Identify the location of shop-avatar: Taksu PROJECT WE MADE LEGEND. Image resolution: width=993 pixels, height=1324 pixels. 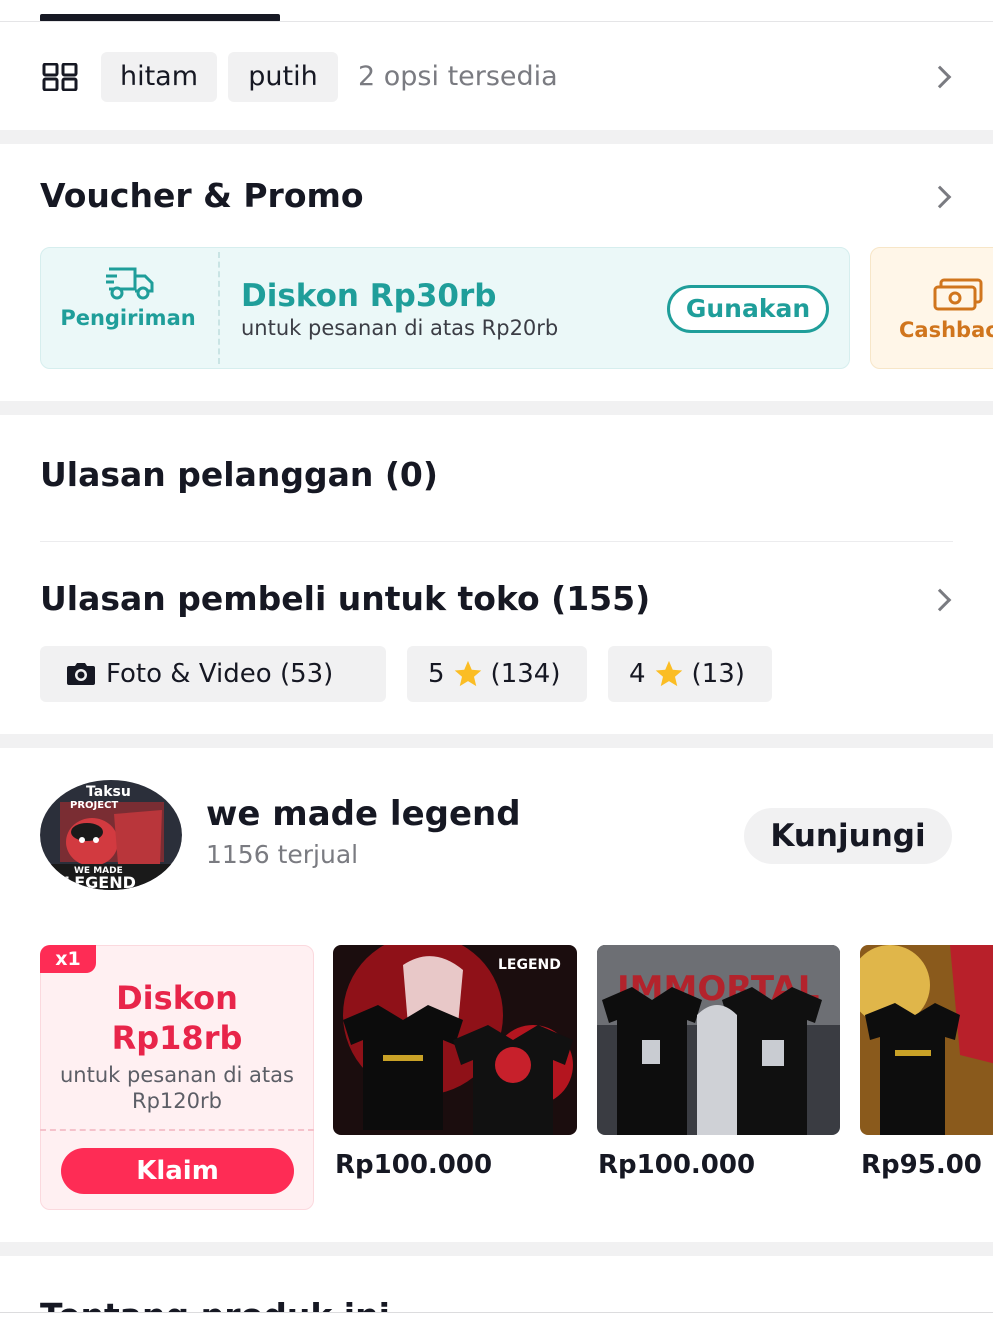
(111, 835).